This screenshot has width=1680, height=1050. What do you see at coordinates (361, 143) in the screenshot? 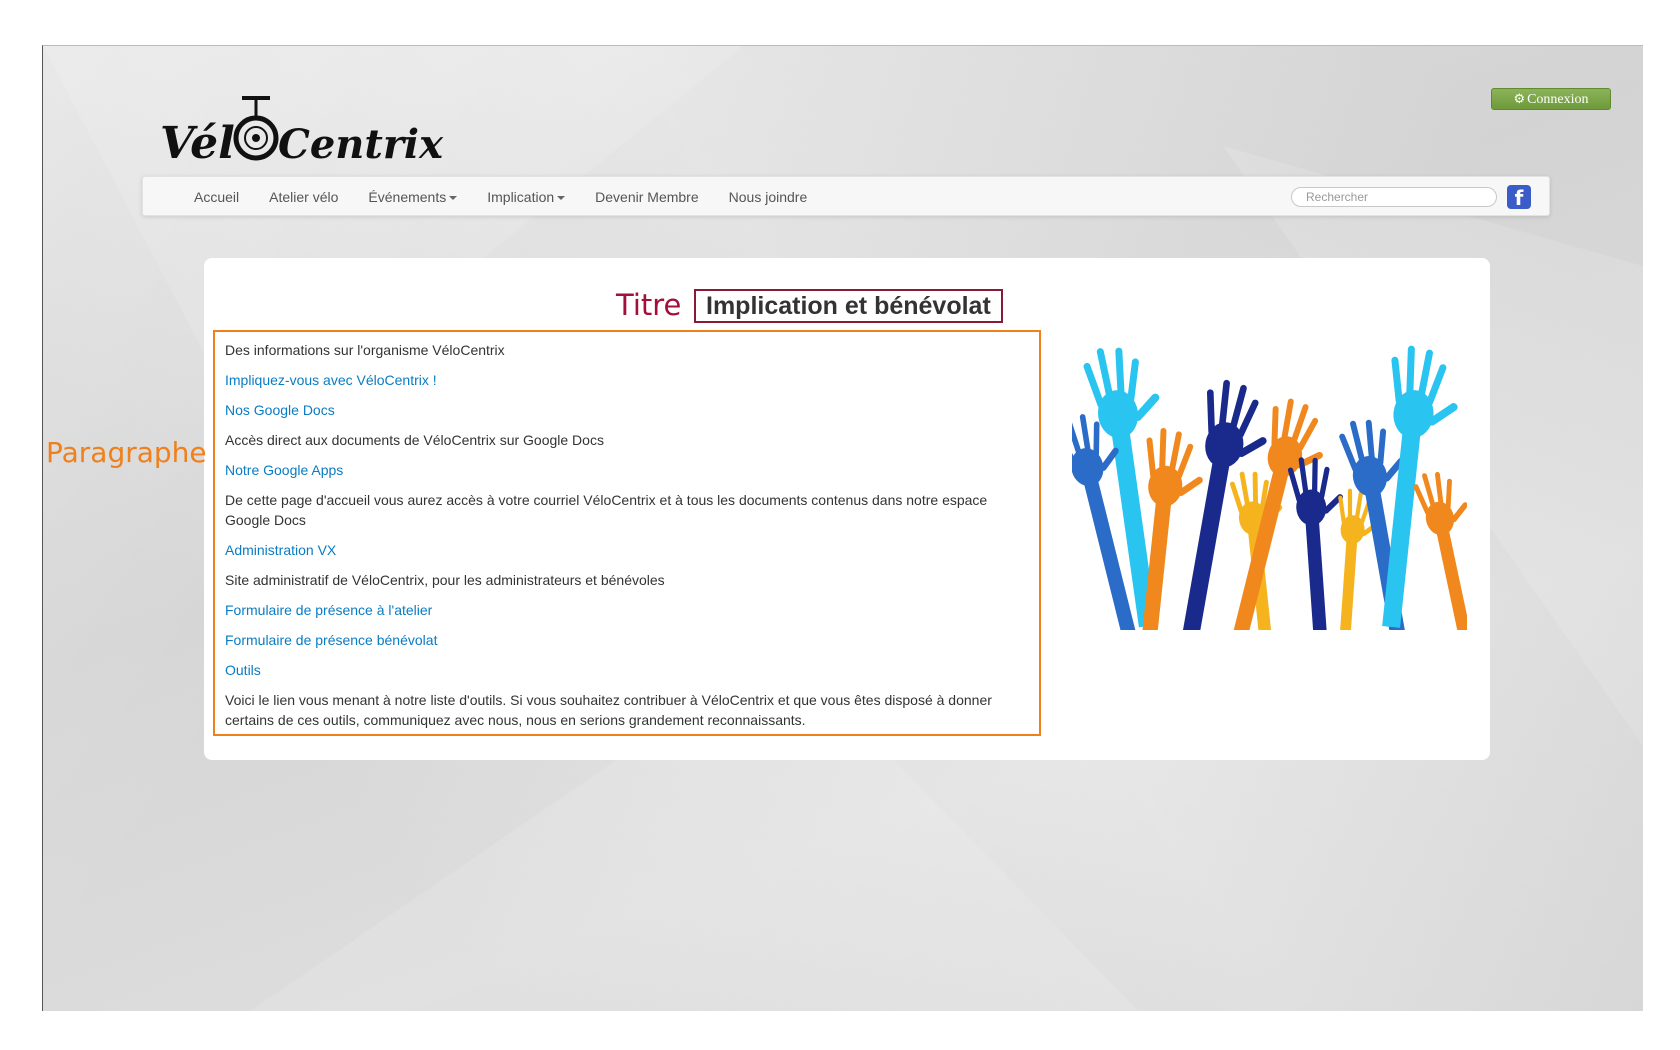
I see `svg-text: Centrix` at bounding box center [361, 143].